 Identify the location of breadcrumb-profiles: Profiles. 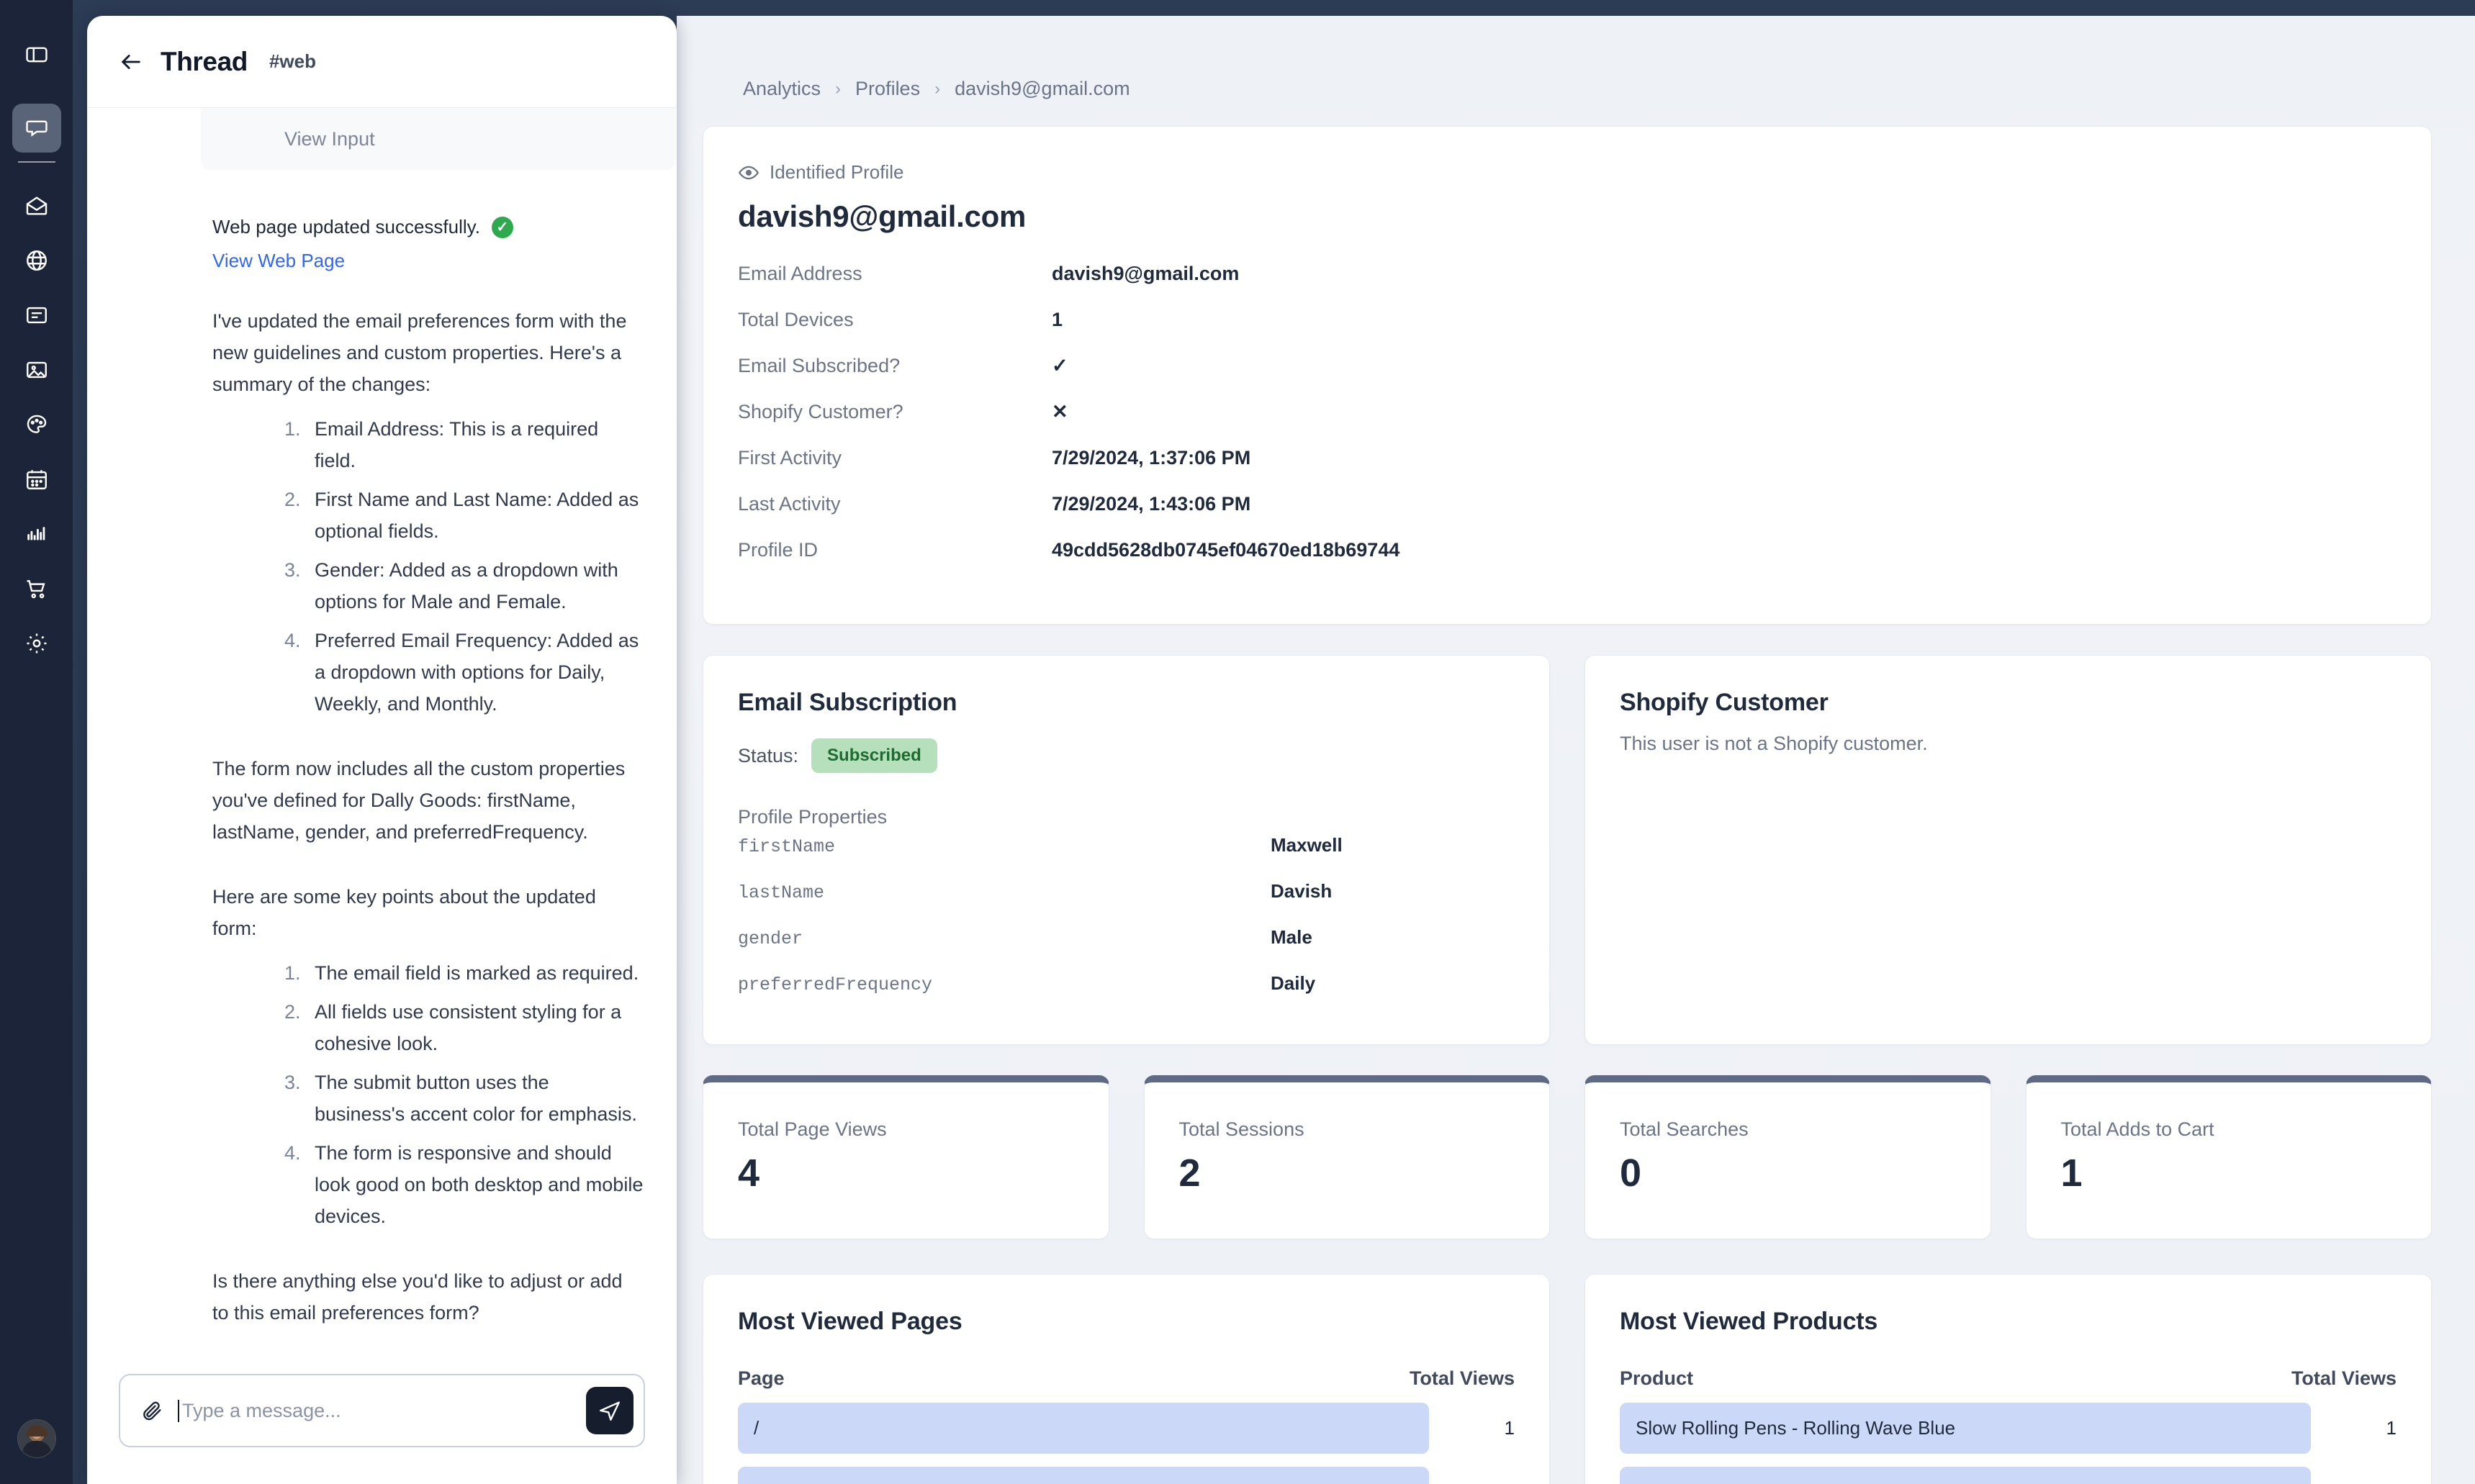
(888, 89).